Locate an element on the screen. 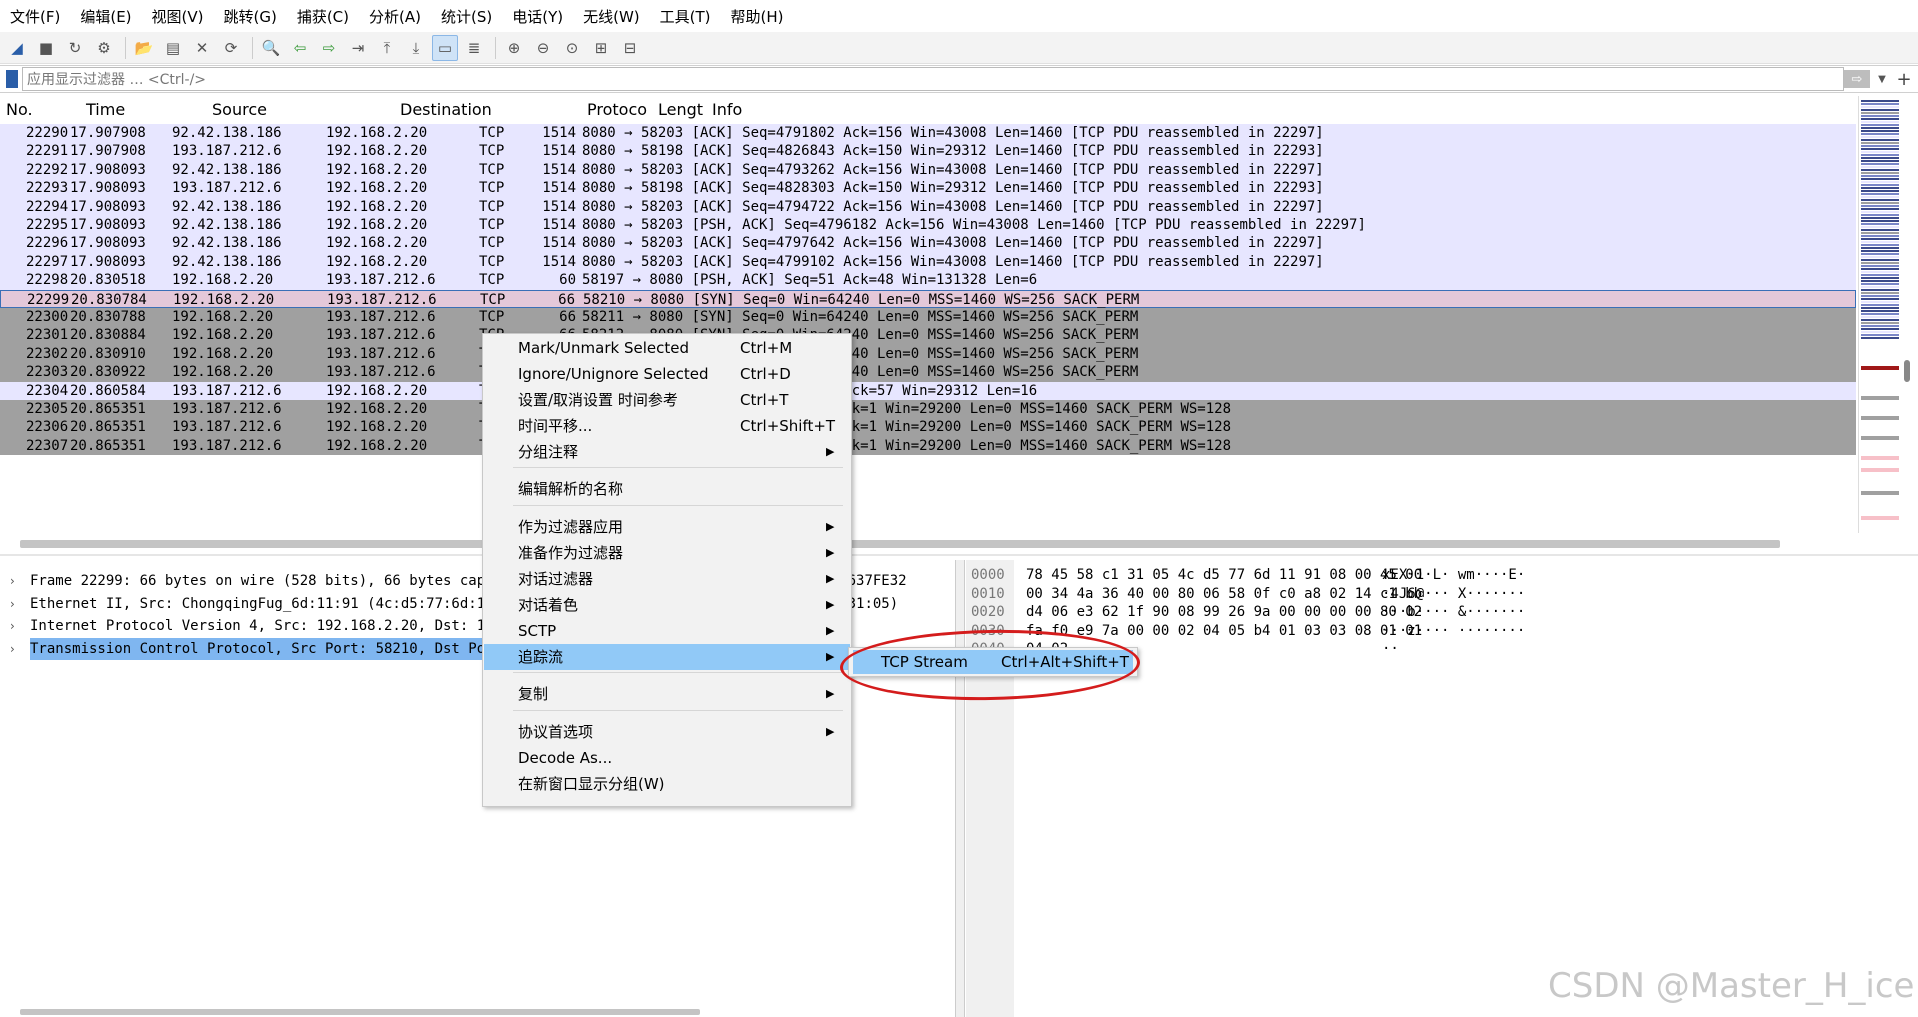 This screenshot has height=1017, width=1918. column-info: Info is located at coordinates (727, 109).